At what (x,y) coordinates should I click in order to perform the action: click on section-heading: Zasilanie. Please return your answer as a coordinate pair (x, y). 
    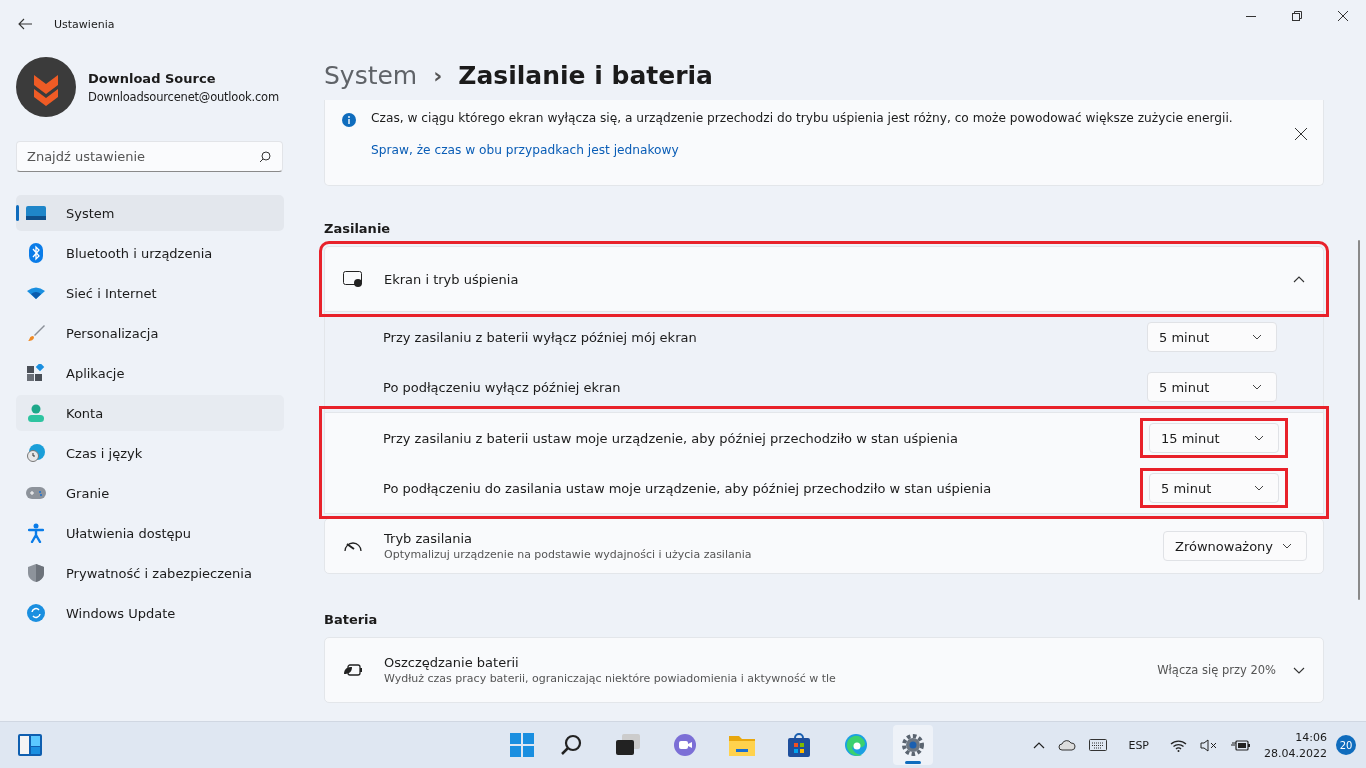
    Looking at the image, I should click on (358, 228).